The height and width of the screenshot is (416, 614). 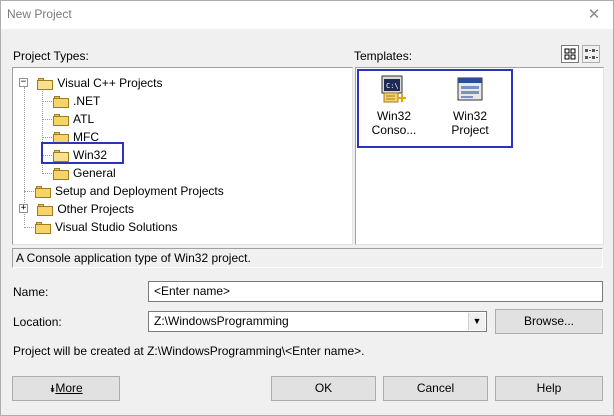 I want to click on tree-item-general: General, so click(x=84, y=173).